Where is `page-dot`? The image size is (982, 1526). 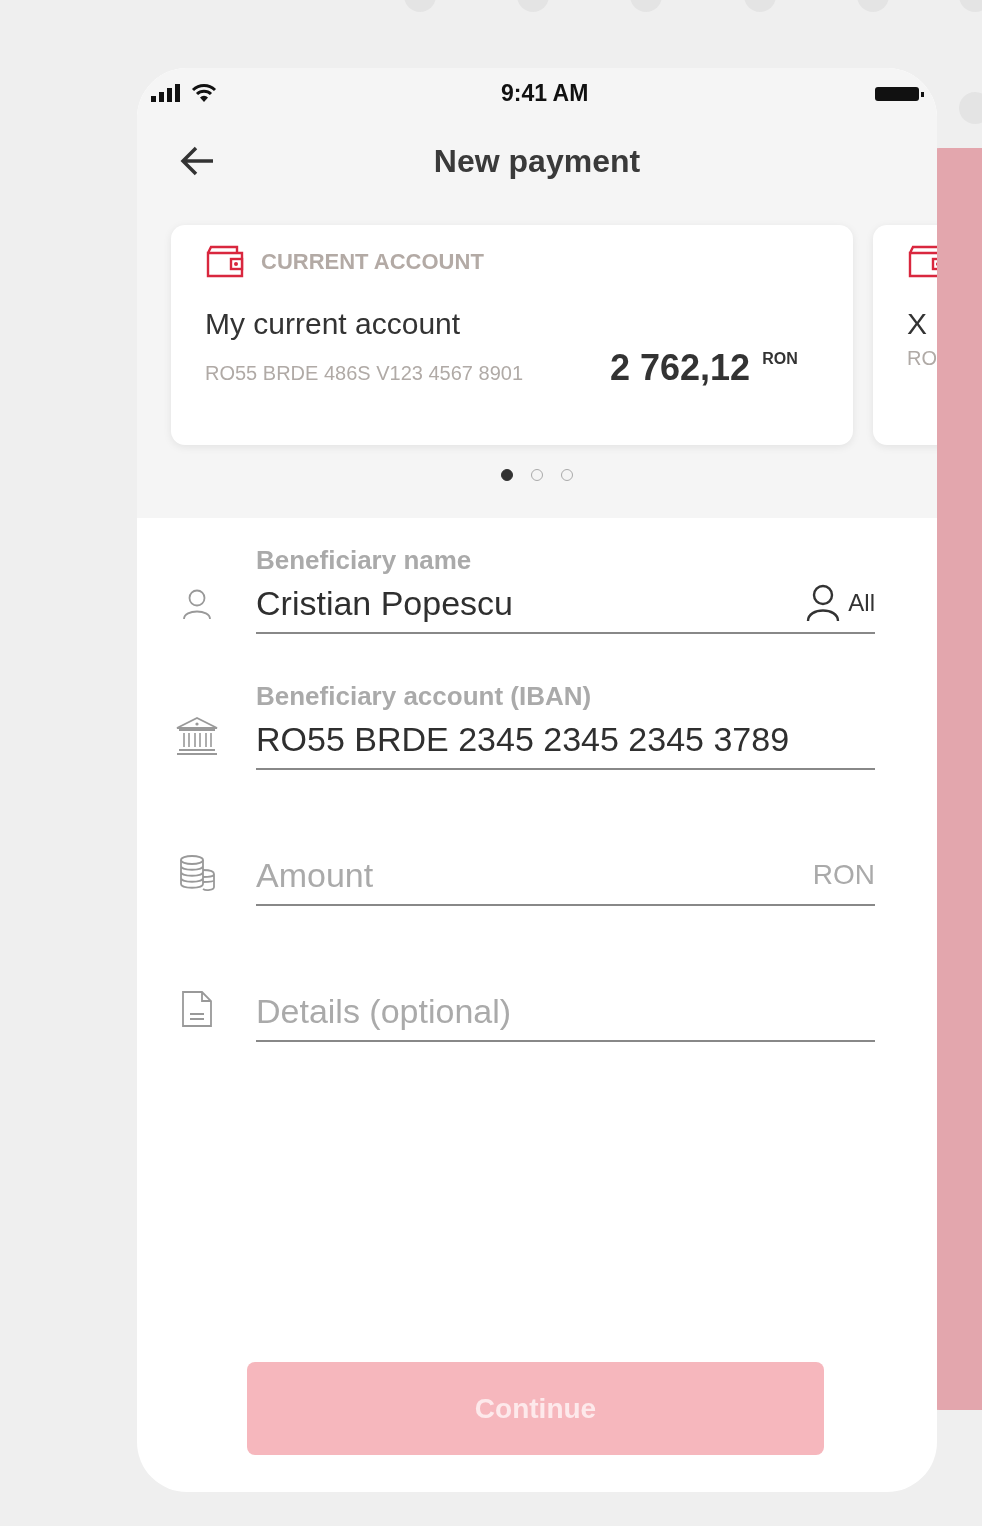
page-dot is located at coordinates (507, 475).